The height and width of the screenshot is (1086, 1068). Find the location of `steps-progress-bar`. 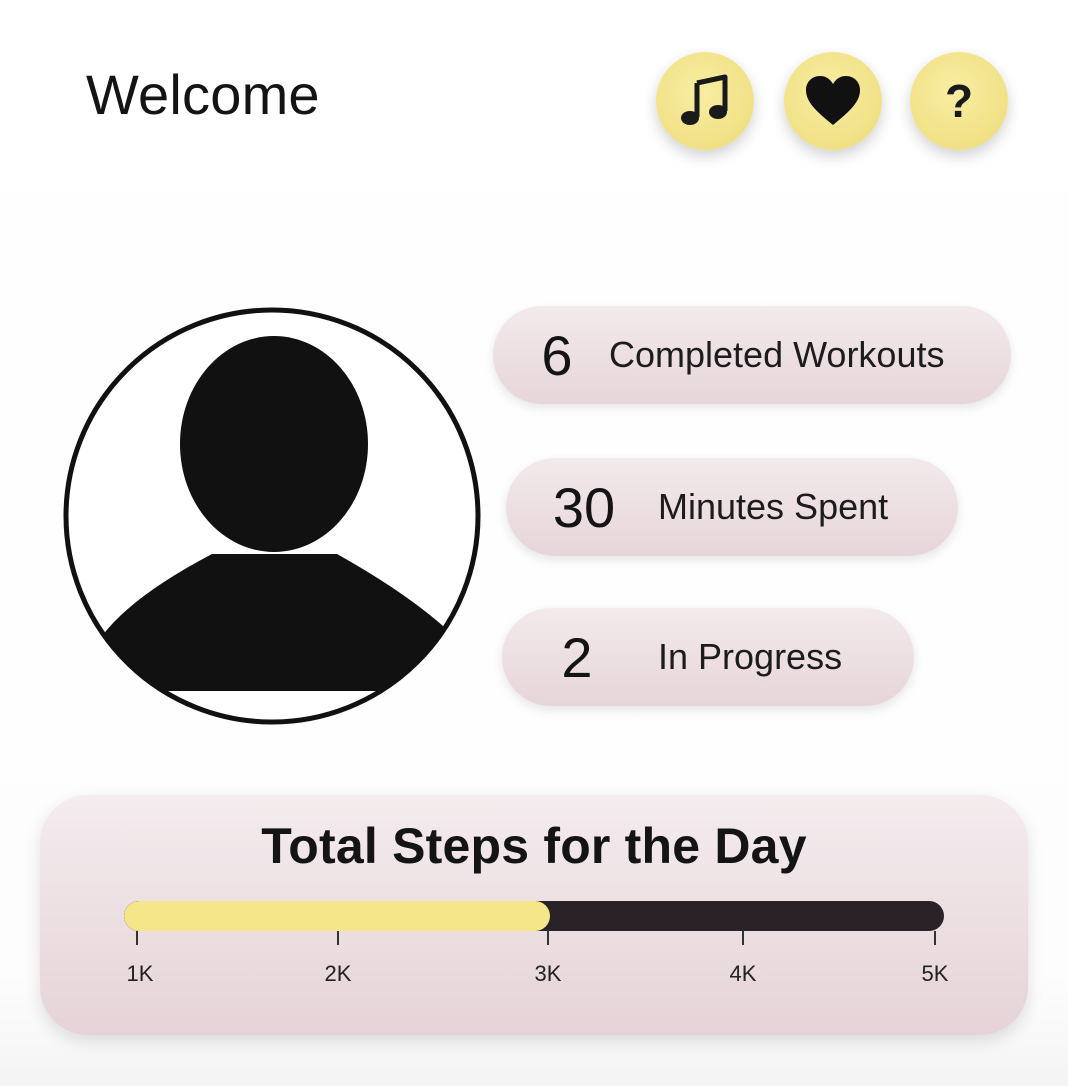

steps-progress-bar is located at coordinates (534, 916).